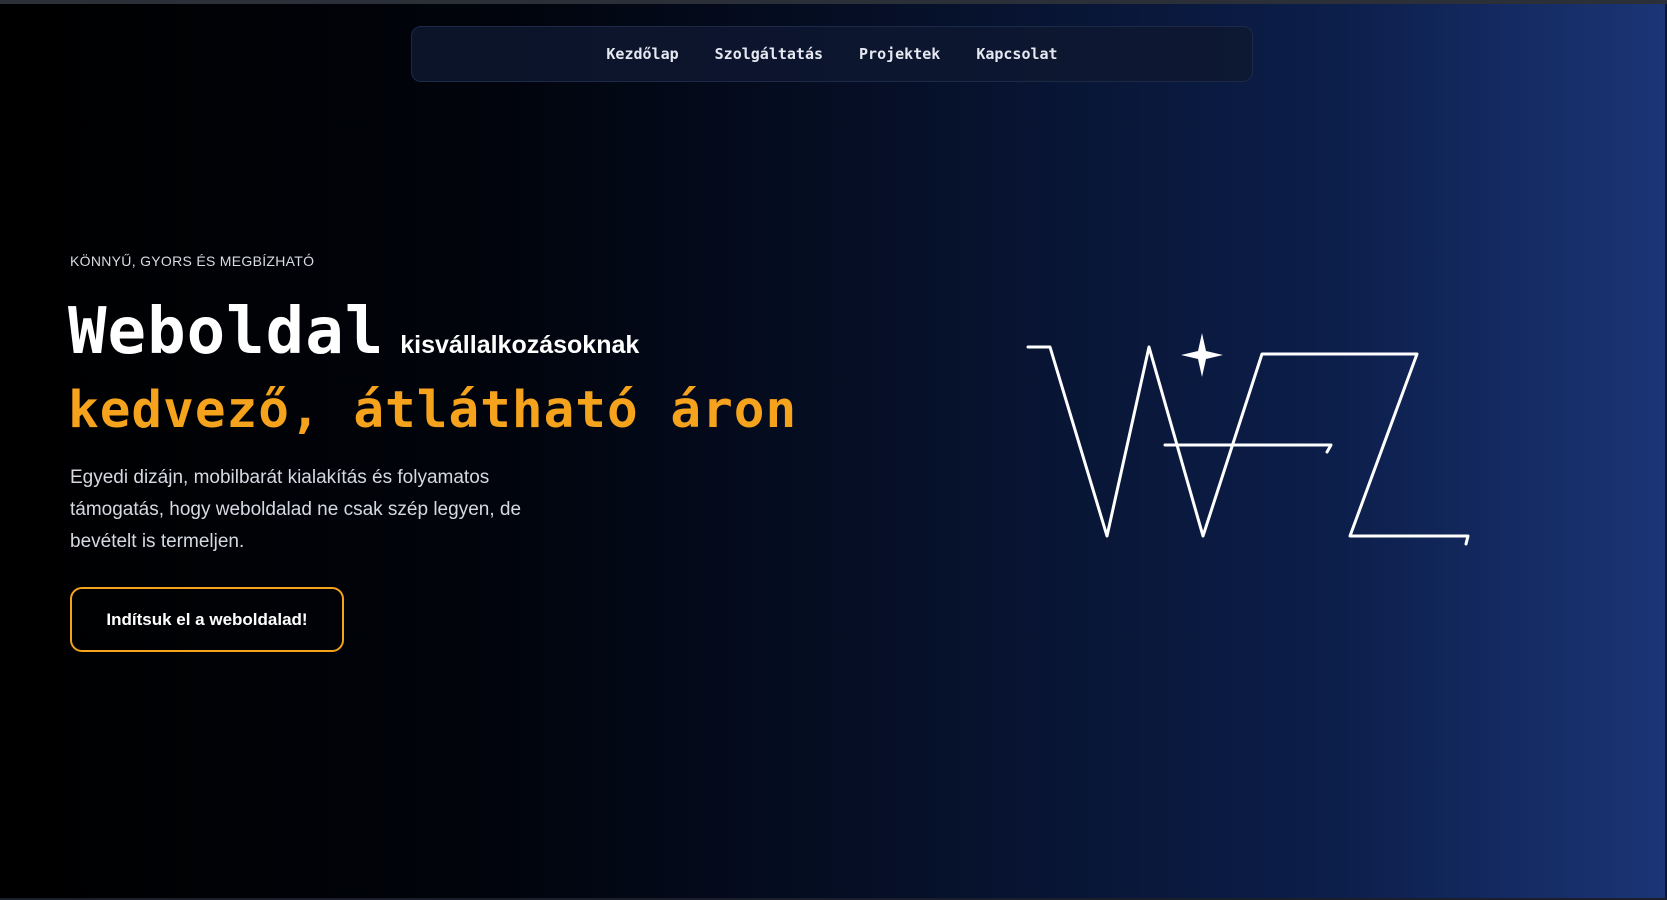 The image size is (1667, 900). Describe the element at coordinates (433, 410) in the screenshot. I see `hero-title-accent: kedvező, átlátható áron` at that location.